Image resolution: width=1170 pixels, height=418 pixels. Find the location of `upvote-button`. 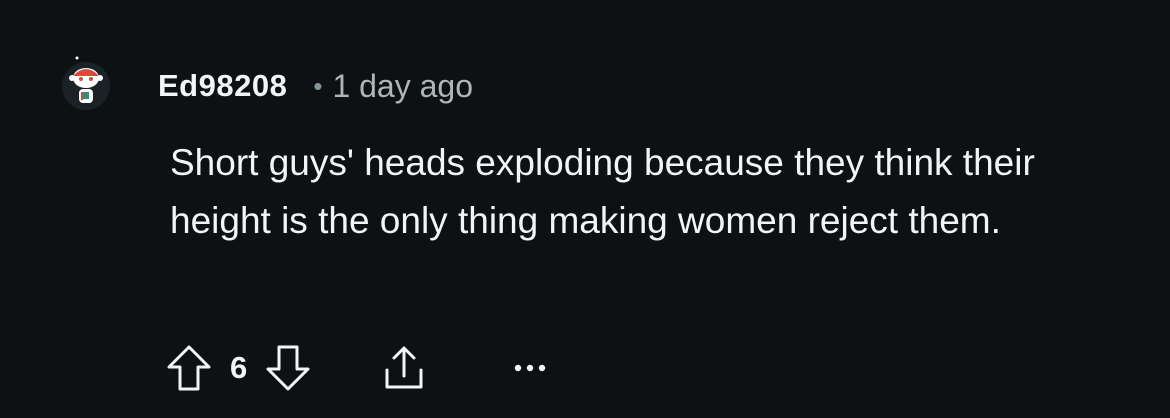

upvote-button is located at coordinates (189, 368).